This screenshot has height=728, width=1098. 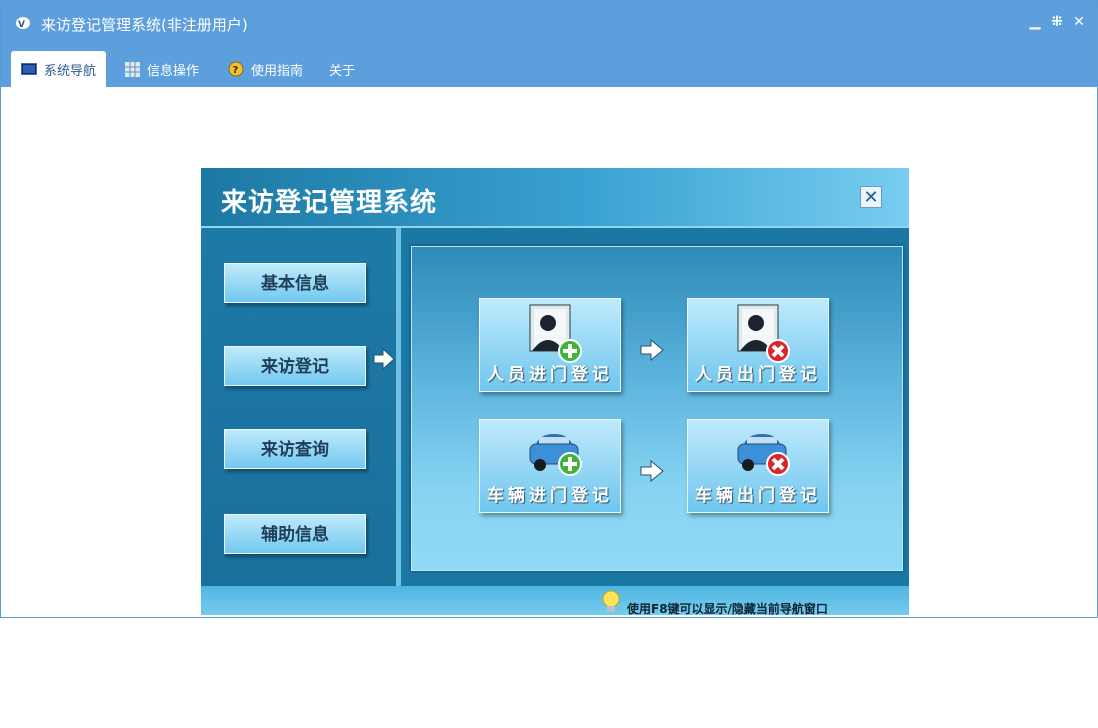 What do you see at coordinates (555, 600) in the screenshot?
I see `panel-footer: 使用F8键可以显示/隐藏当前导航窗口` at bounding box center [555, 600].